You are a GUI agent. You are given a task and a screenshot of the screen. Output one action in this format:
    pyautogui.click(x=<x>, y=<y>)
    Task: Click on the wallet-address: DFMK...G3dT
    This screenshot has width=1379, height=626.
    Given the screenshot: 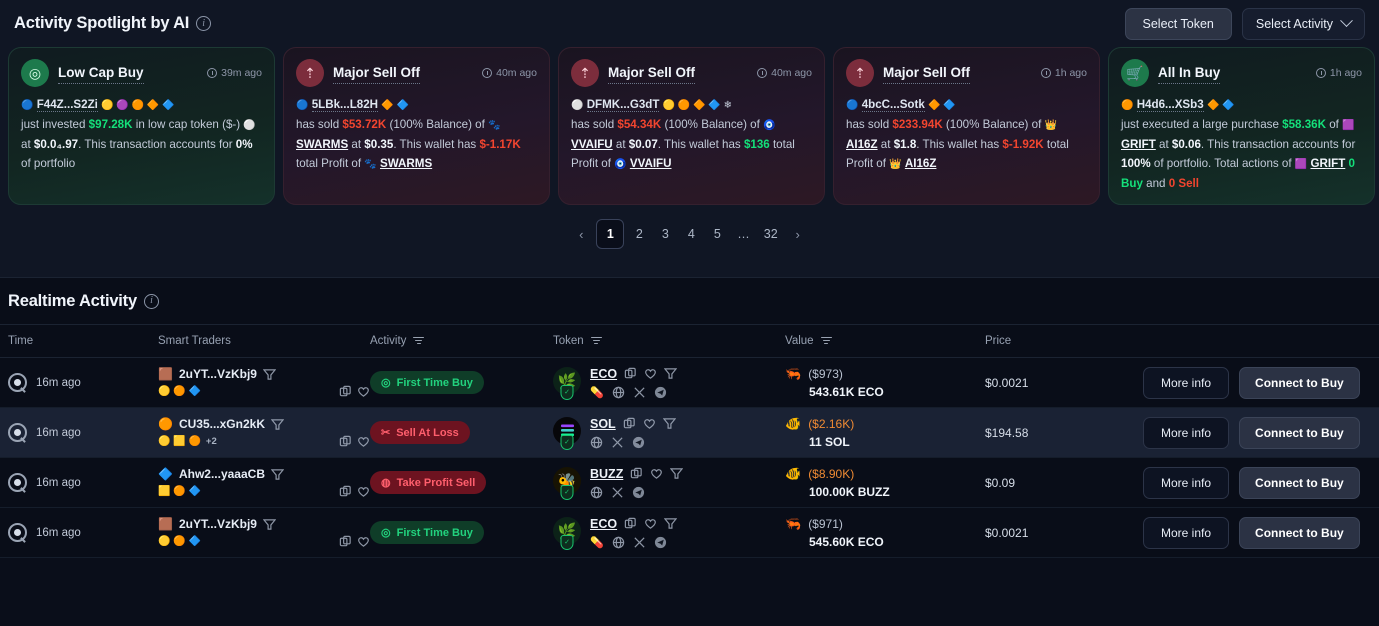 What is the action you would take?
    pyautogui.click(x=623, y=105)
    